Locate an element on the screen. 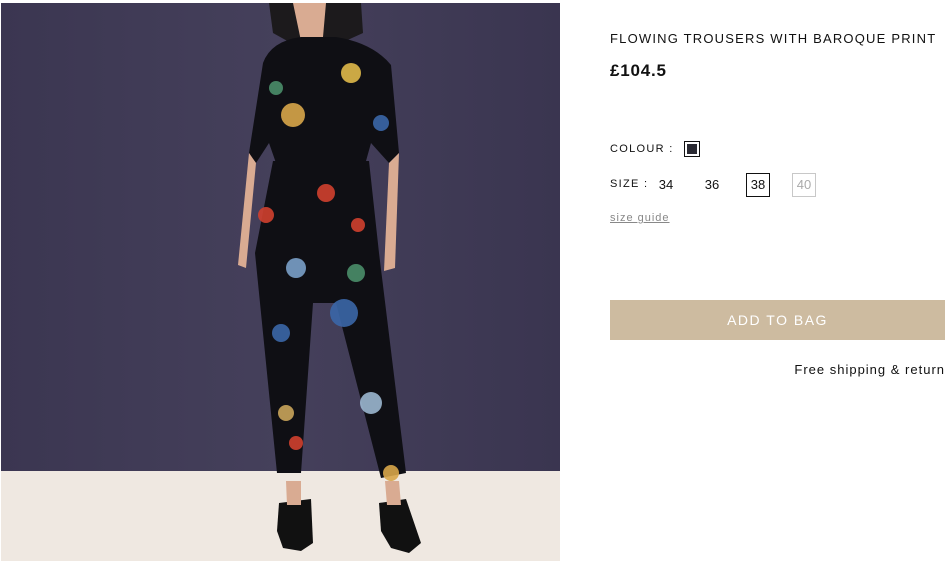  shipping-note: Free shipping & return is located at coordinates (869, 369).